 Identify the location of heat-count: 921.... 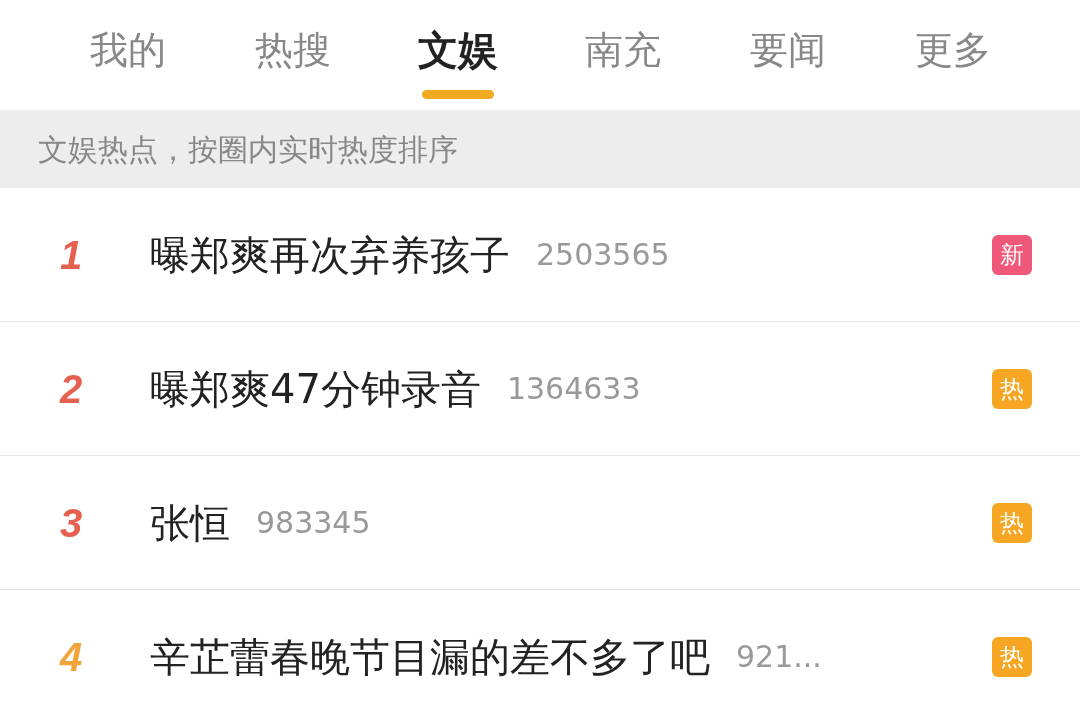
(779, 657).